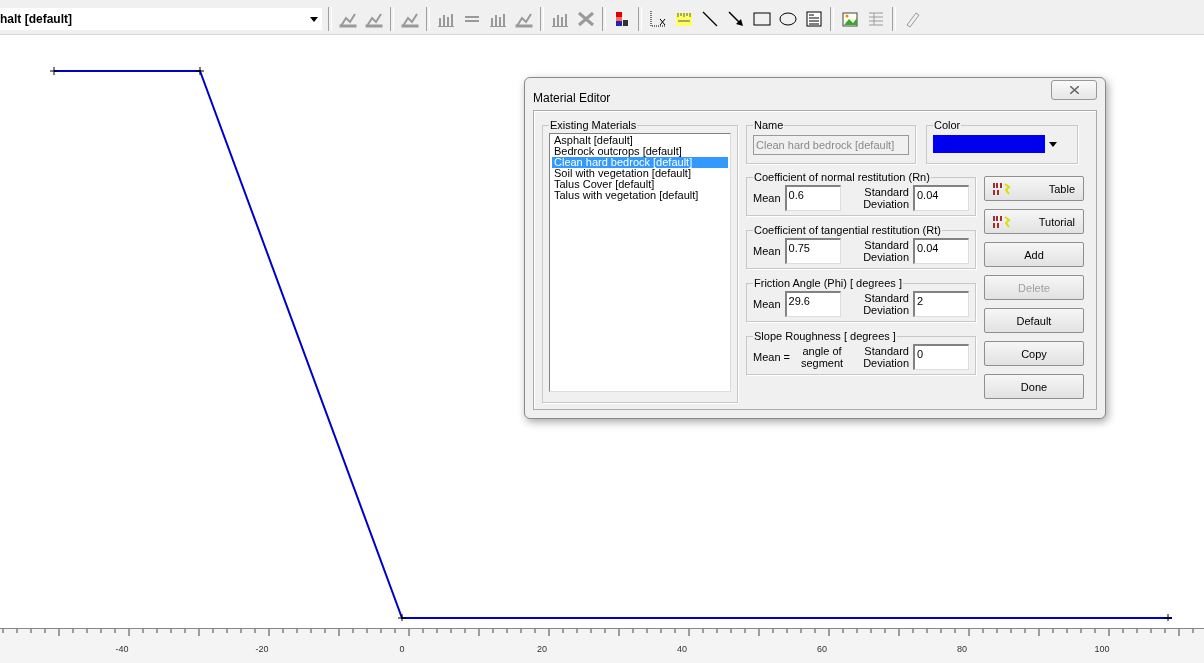 This screenshot has width=1204, height=663. Describe the element at coordinates (812, 198) in the screenshot. I see `mean-field: 0.6` at that location.